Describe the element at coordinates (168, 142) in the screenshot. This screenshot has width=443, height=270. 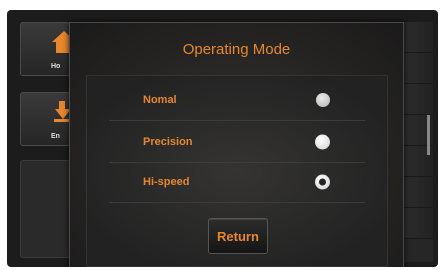
I see `option-label: Precision` at that location.